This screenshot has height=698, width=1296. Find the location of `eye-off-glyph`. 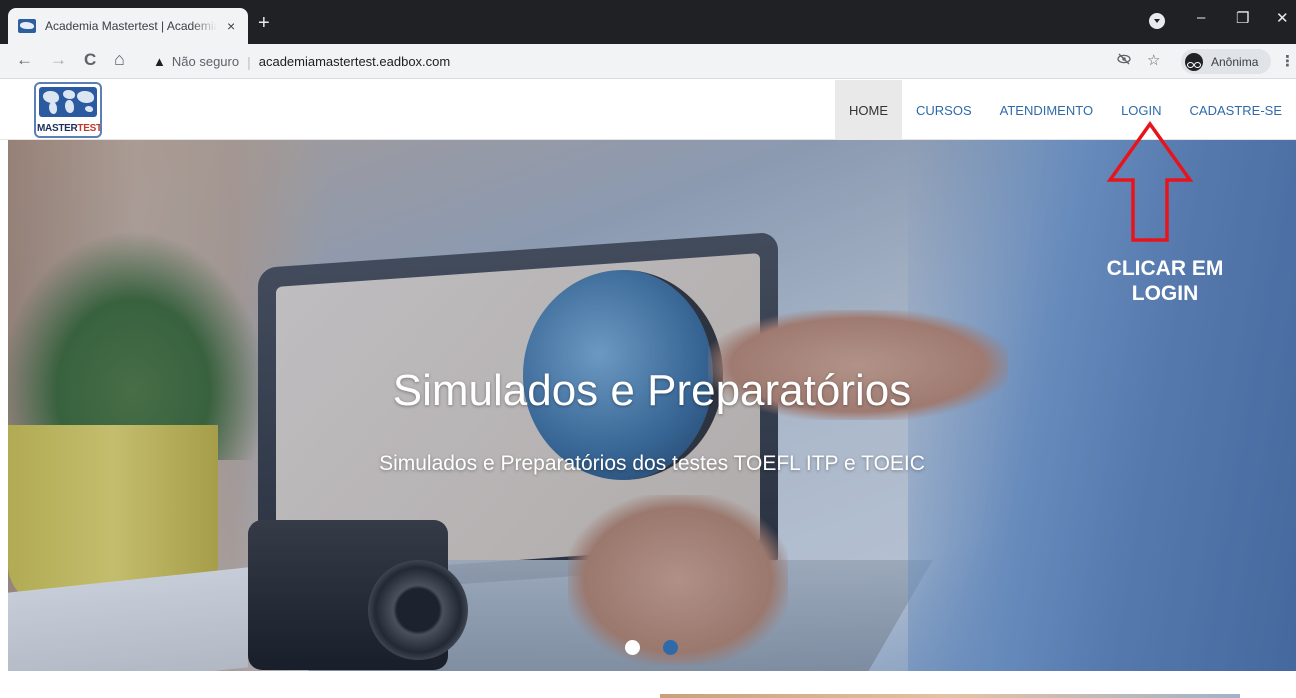

eye-off-glyph is located at coordinates (1124, 59).